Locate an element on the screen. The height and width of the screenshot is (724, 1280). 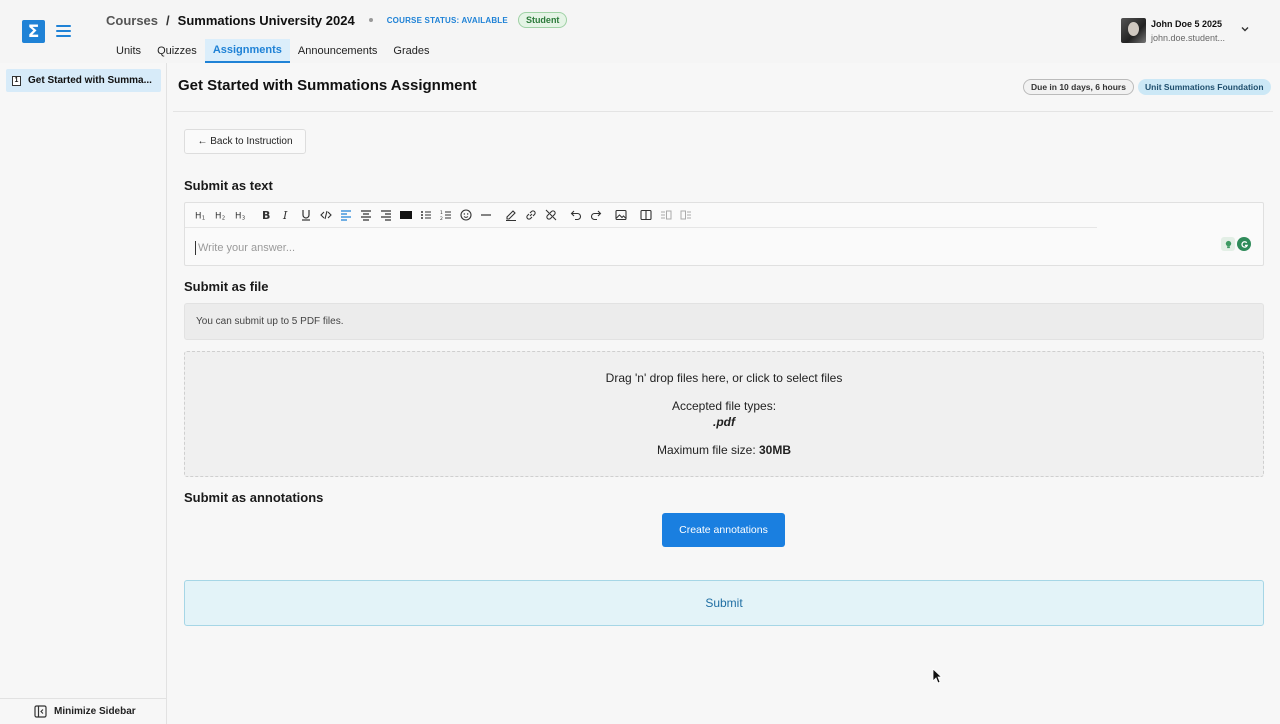
sidebar-item-number: 1 is located at coordinates (16, 80).